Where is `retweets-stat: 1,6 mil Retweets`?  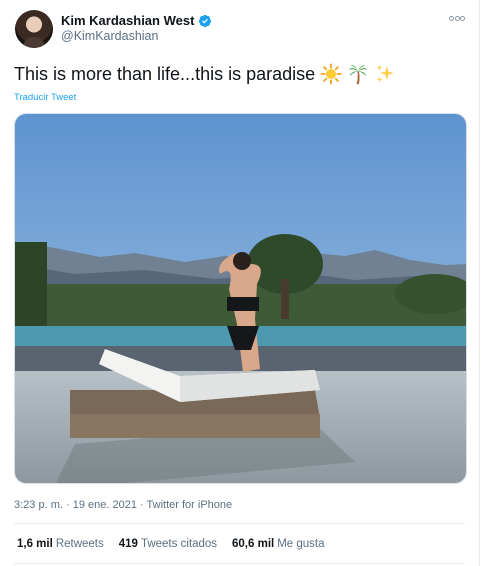 retweets-stat: 1,6 mil Retweets is located at coordinates (60, 544).